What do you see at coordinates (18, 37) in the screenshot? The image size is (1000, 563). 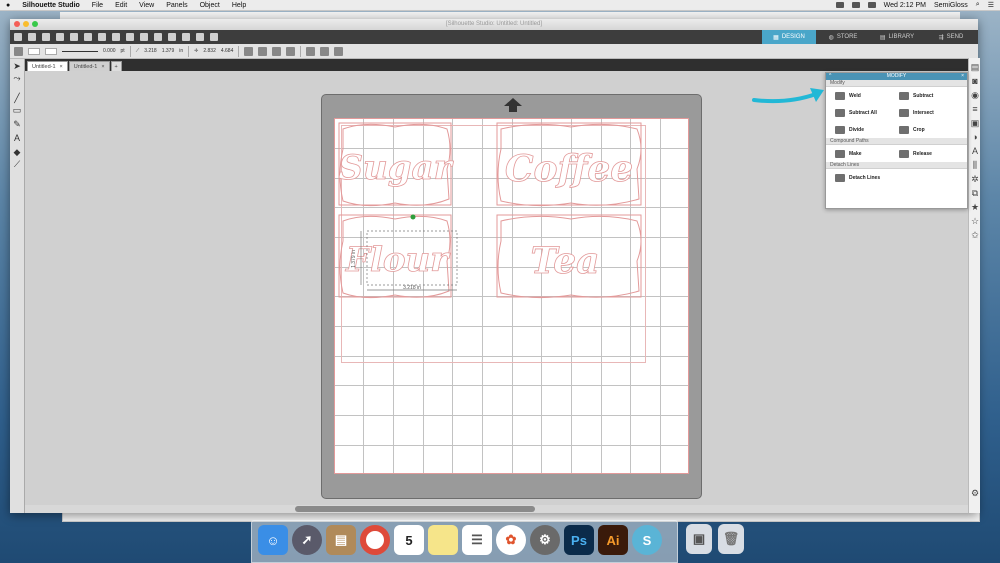 I see `new-file-icon` at bounding box center [18, 37].